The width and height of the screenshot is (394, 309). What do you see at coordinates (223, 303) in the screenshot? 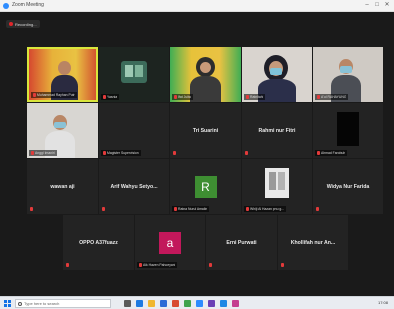
I see `word-icon` at bounding box center [223, 303].